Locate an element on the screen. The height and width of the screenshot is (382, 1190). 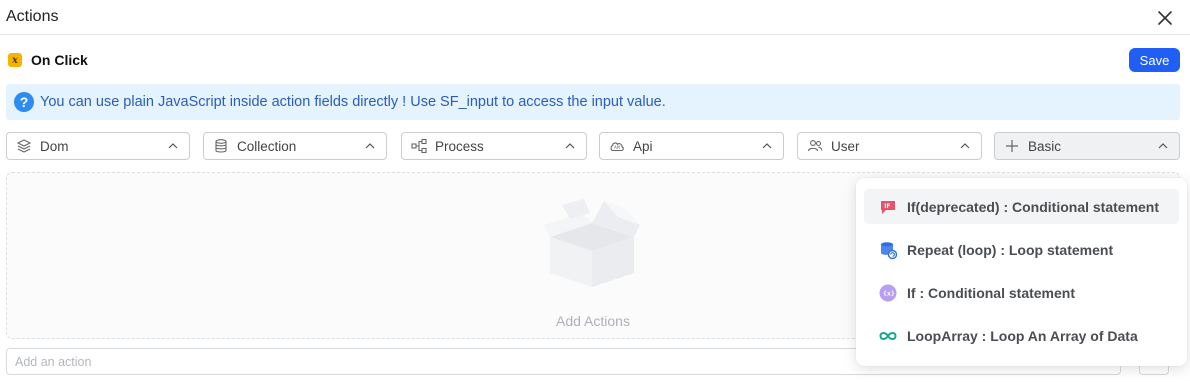
menu-item-label: LoopArray : Loop An Array of Data is located at coordinates (1022, 335).